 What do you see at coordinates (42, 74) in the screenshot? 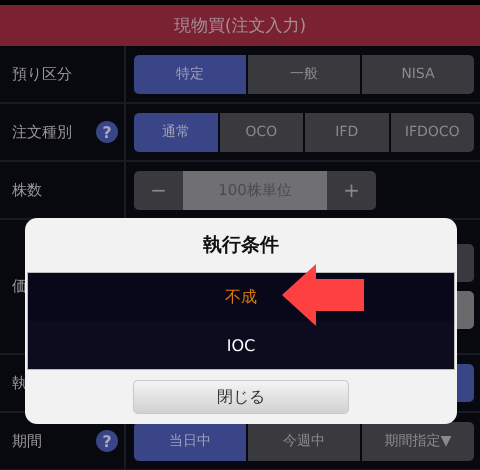
I see `field-label: 預り区分` at bounding box center [42, 74].